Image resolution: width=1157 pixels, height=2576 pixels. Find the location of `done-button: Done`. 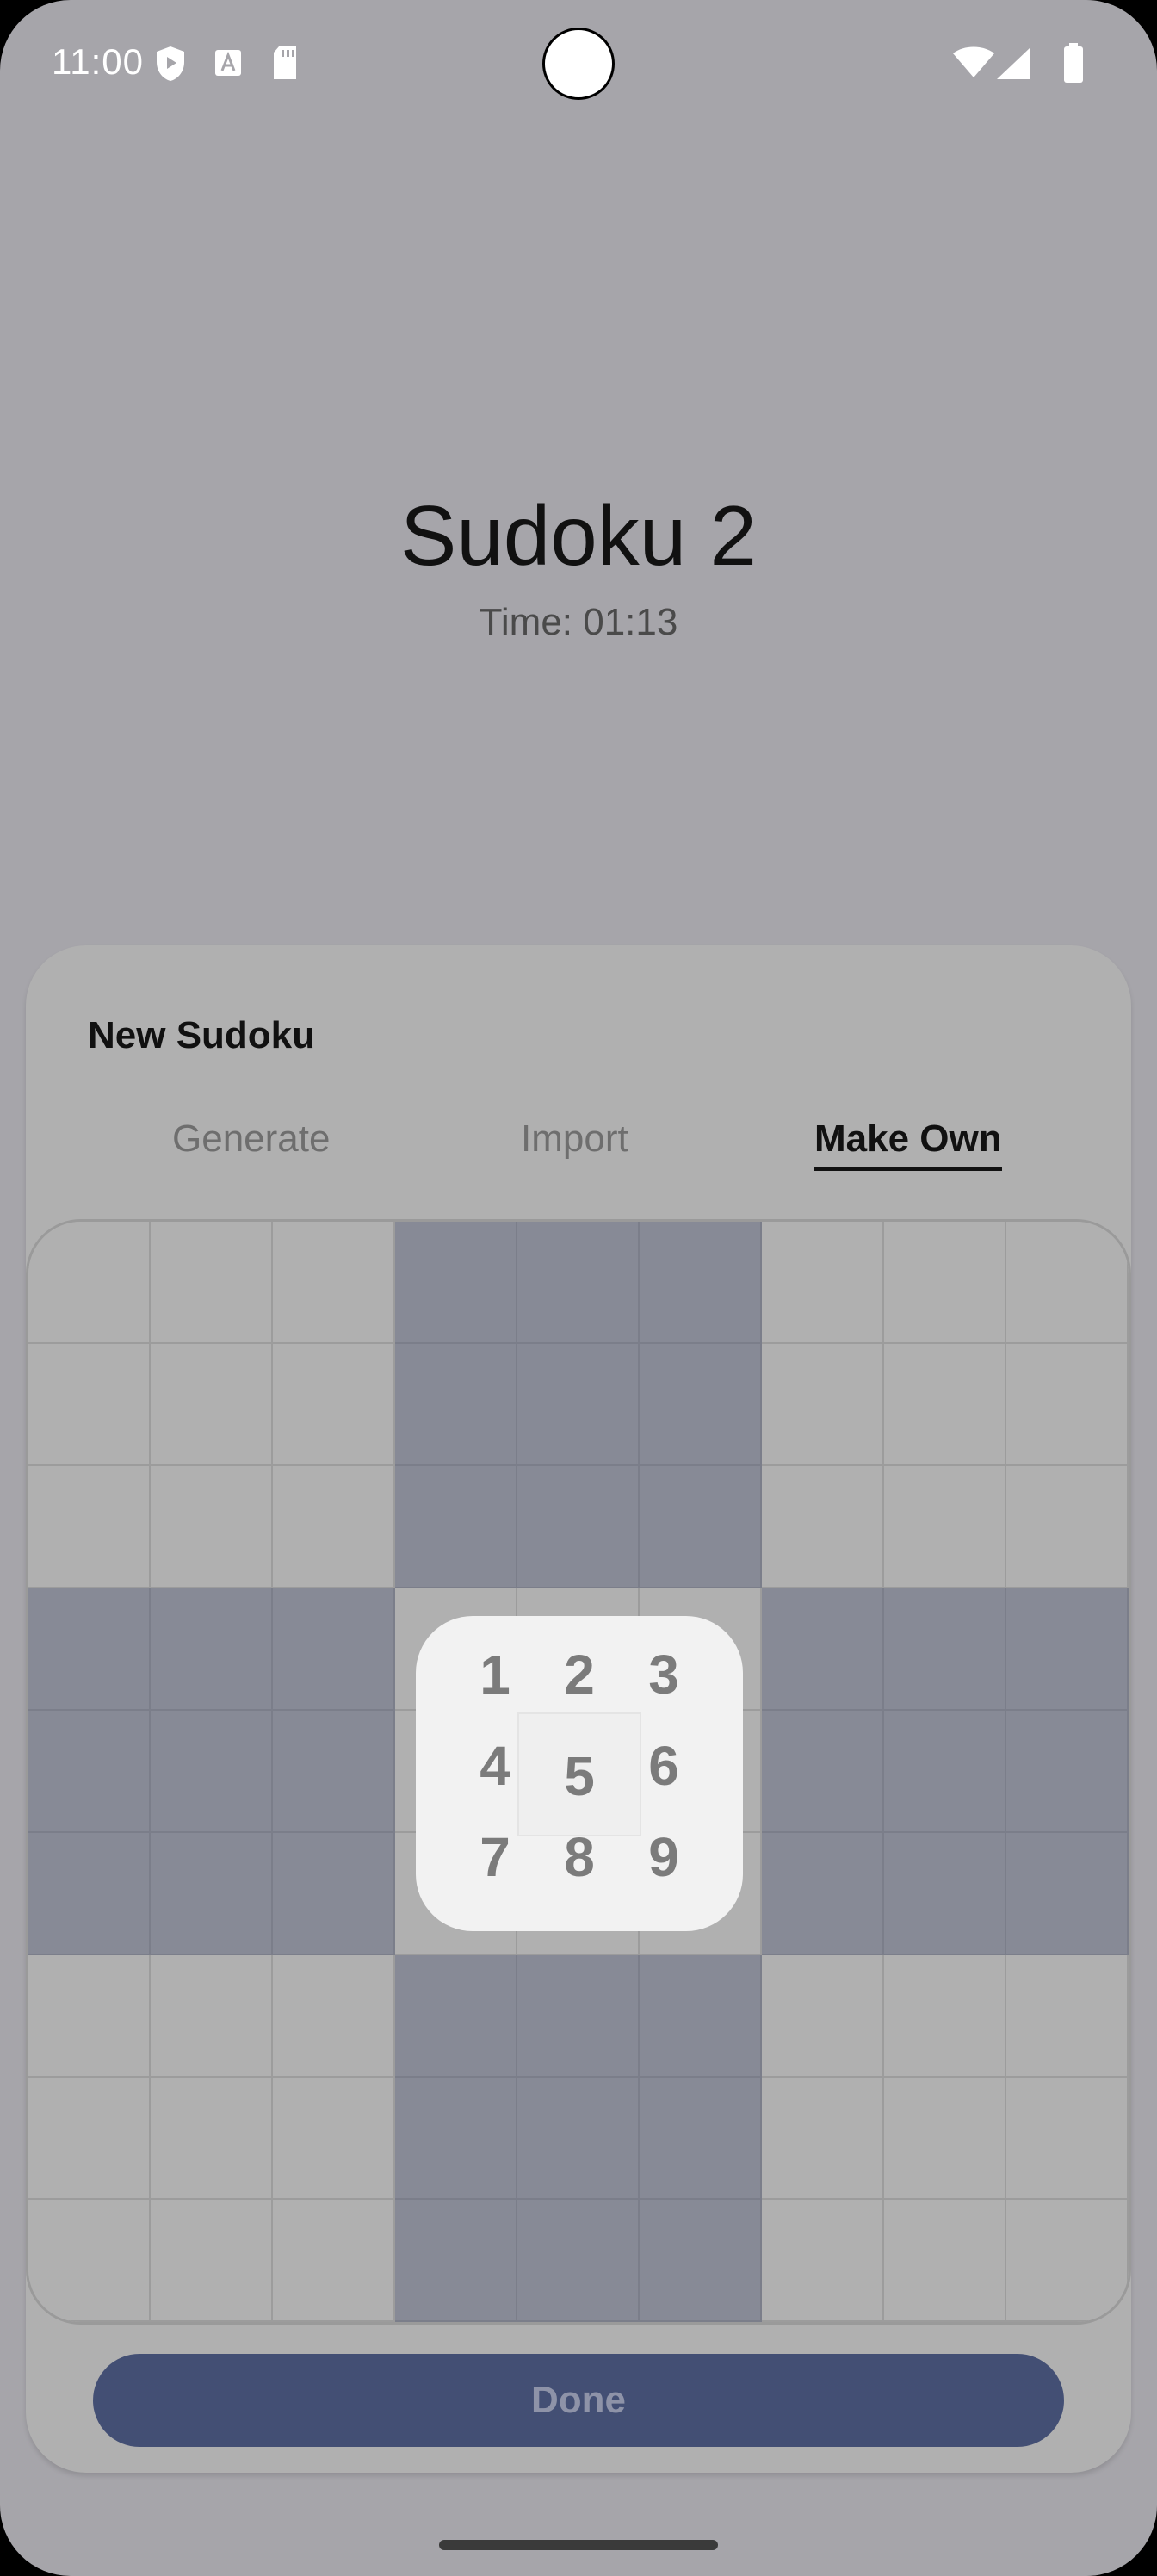

done-button: Done is located at coordinates (579, 2400).